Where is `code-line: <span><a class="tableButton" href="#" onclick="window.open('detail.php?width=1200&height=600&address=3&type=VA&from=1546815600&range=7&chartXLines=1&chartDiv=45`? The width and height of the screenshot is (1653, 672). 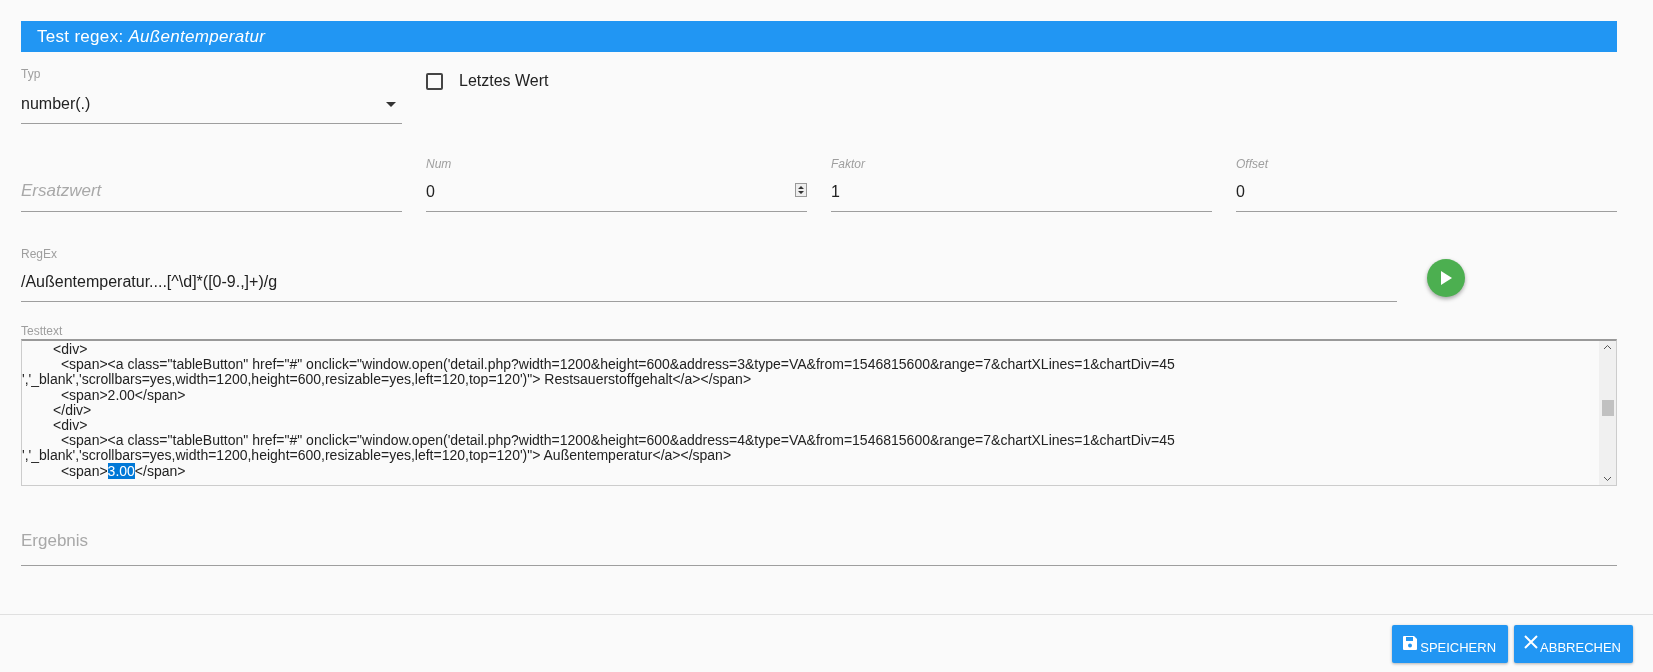
code-line: <span><a class="tableButton" href="#" onclick="window.open('detail.php?width=1200&height=600&address=3&type=VA&from=1546815600&range=7&chartXLines=1&chartDiv=45 is located at coordinates (618, 365).